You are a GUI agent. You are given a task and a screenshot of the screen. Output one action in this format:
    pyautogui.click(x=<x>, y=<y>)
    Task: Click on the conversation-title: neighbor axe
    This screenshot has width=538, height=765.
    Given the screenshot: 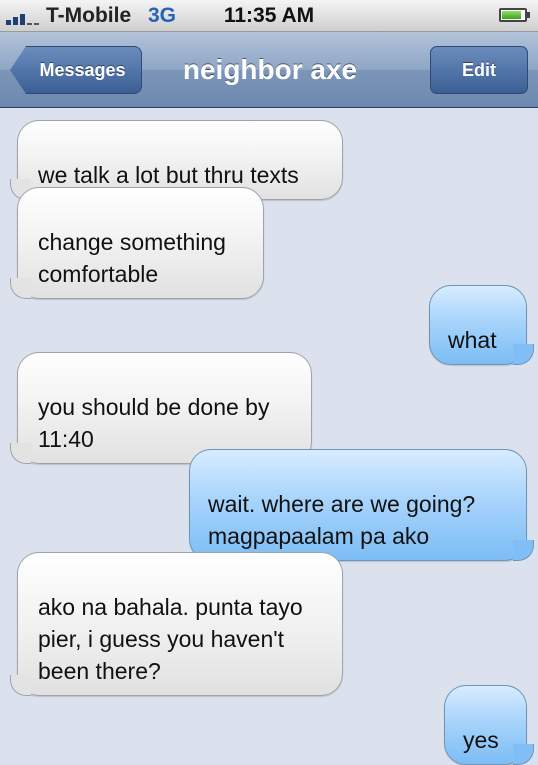 What is the action you would take?
    pyautogui.click(x=270, y=69)
    